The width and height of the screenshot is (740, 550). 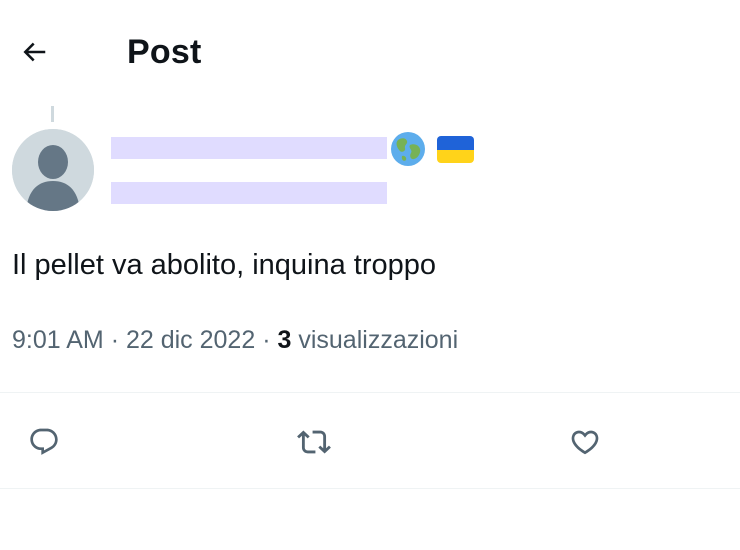 I want to click on reply-icon, so click(x=44, y=441).